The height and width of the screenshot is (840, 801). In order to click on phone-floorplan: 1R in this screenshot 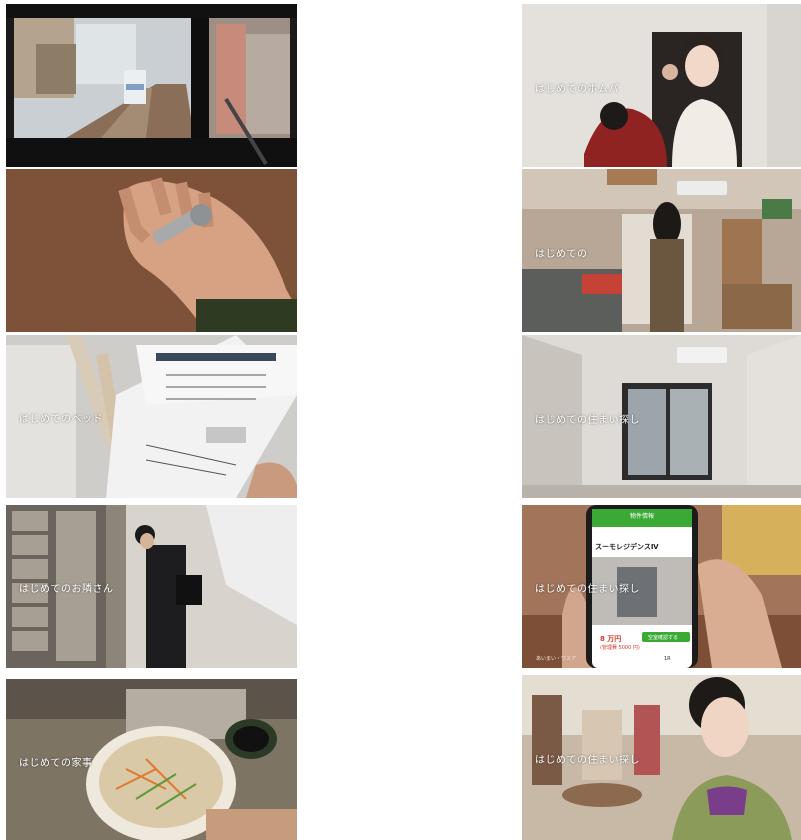, I will do `click(667, 659)`.